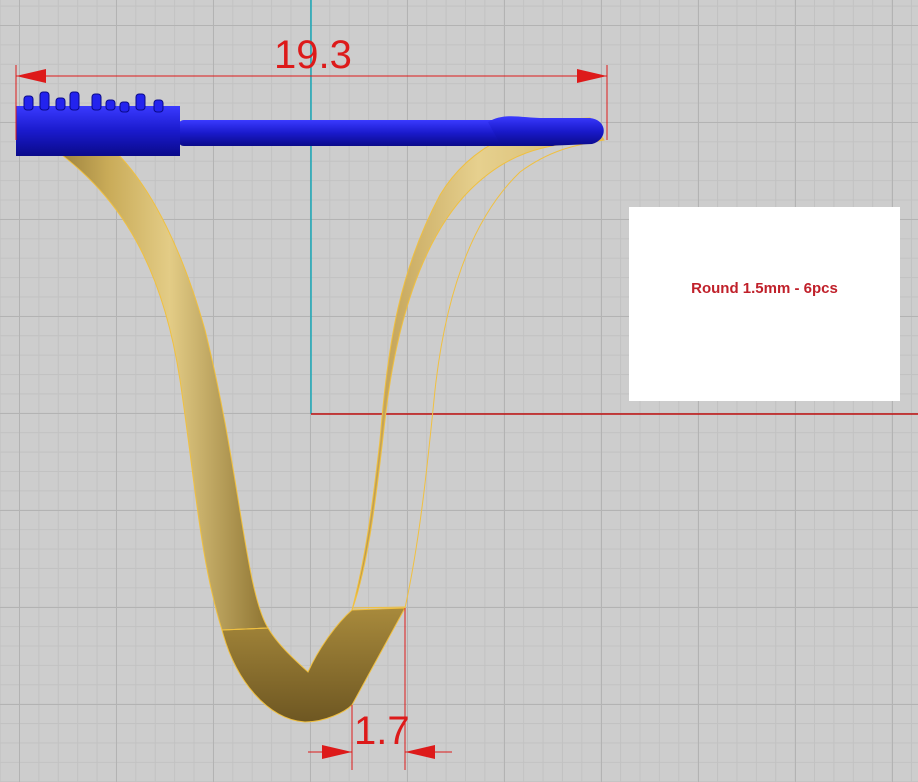 This screenshot has height=782, width=918. What do you see at coordinates (313, 55) in the screenshot?
I see `width-dimension-label: 19.3` at bounding box center [313, 55].